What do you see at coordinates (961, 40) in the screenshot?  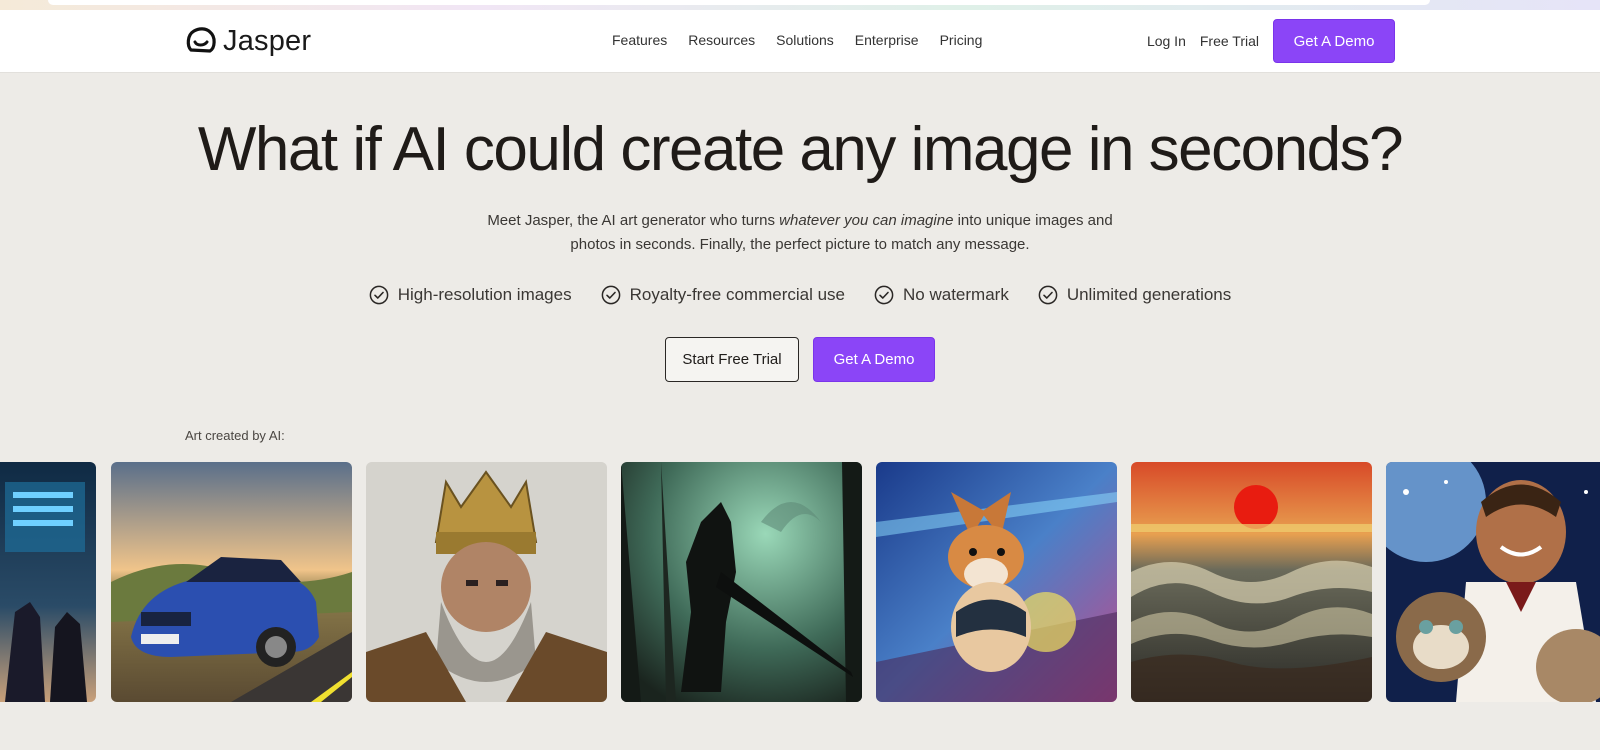 I see `nav-pricing: Pricing` at bounding box center [961, 40].